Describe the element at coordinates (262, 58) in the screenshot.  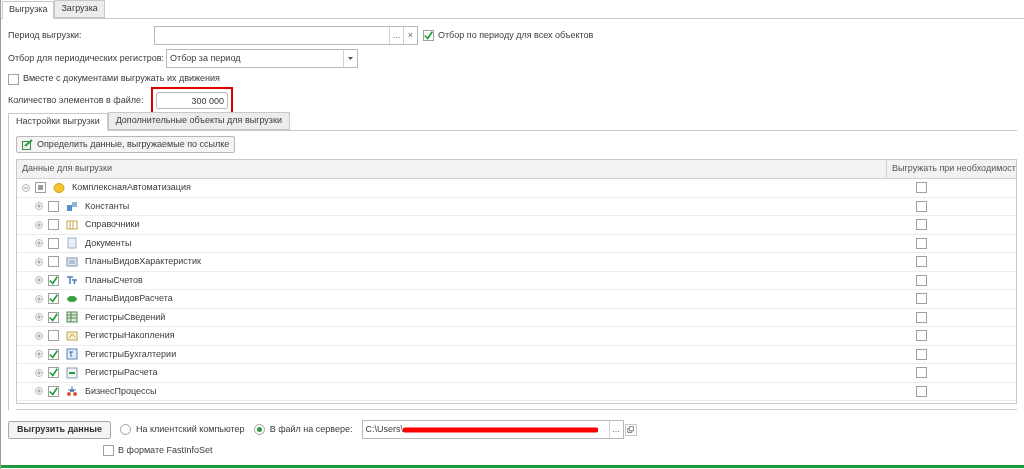
I see `periodic-filter-dropdown: Отбор за период` at that location.